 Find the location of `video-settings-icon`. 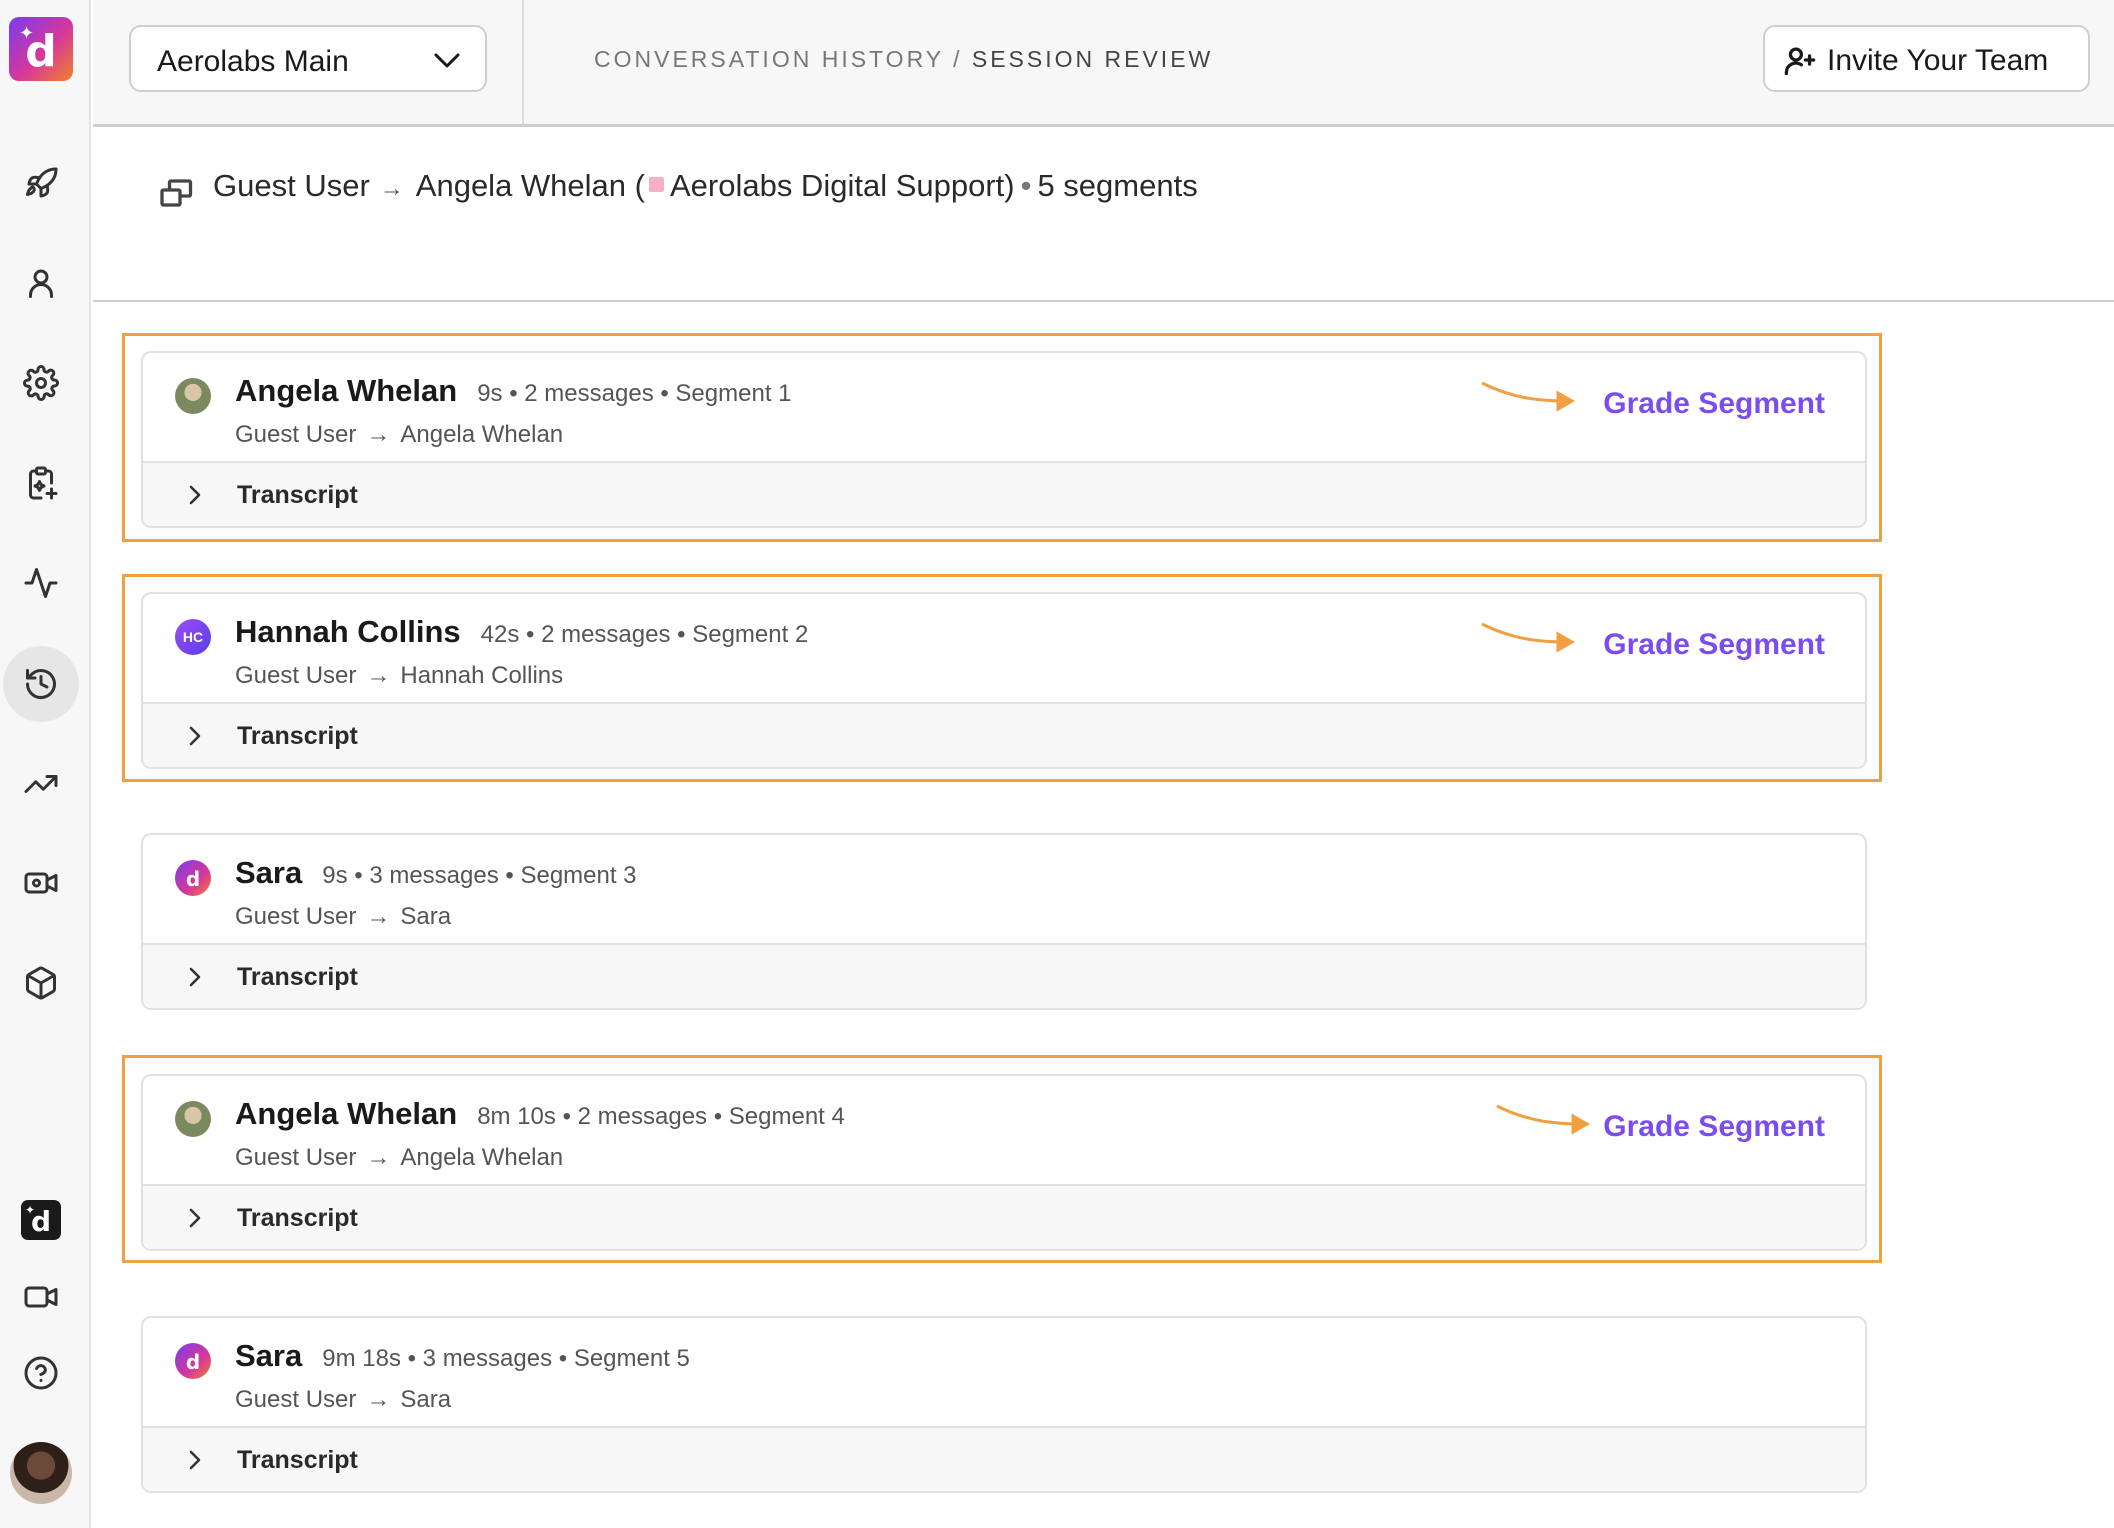

video-settings-icon is located at coordinates (41, 883).